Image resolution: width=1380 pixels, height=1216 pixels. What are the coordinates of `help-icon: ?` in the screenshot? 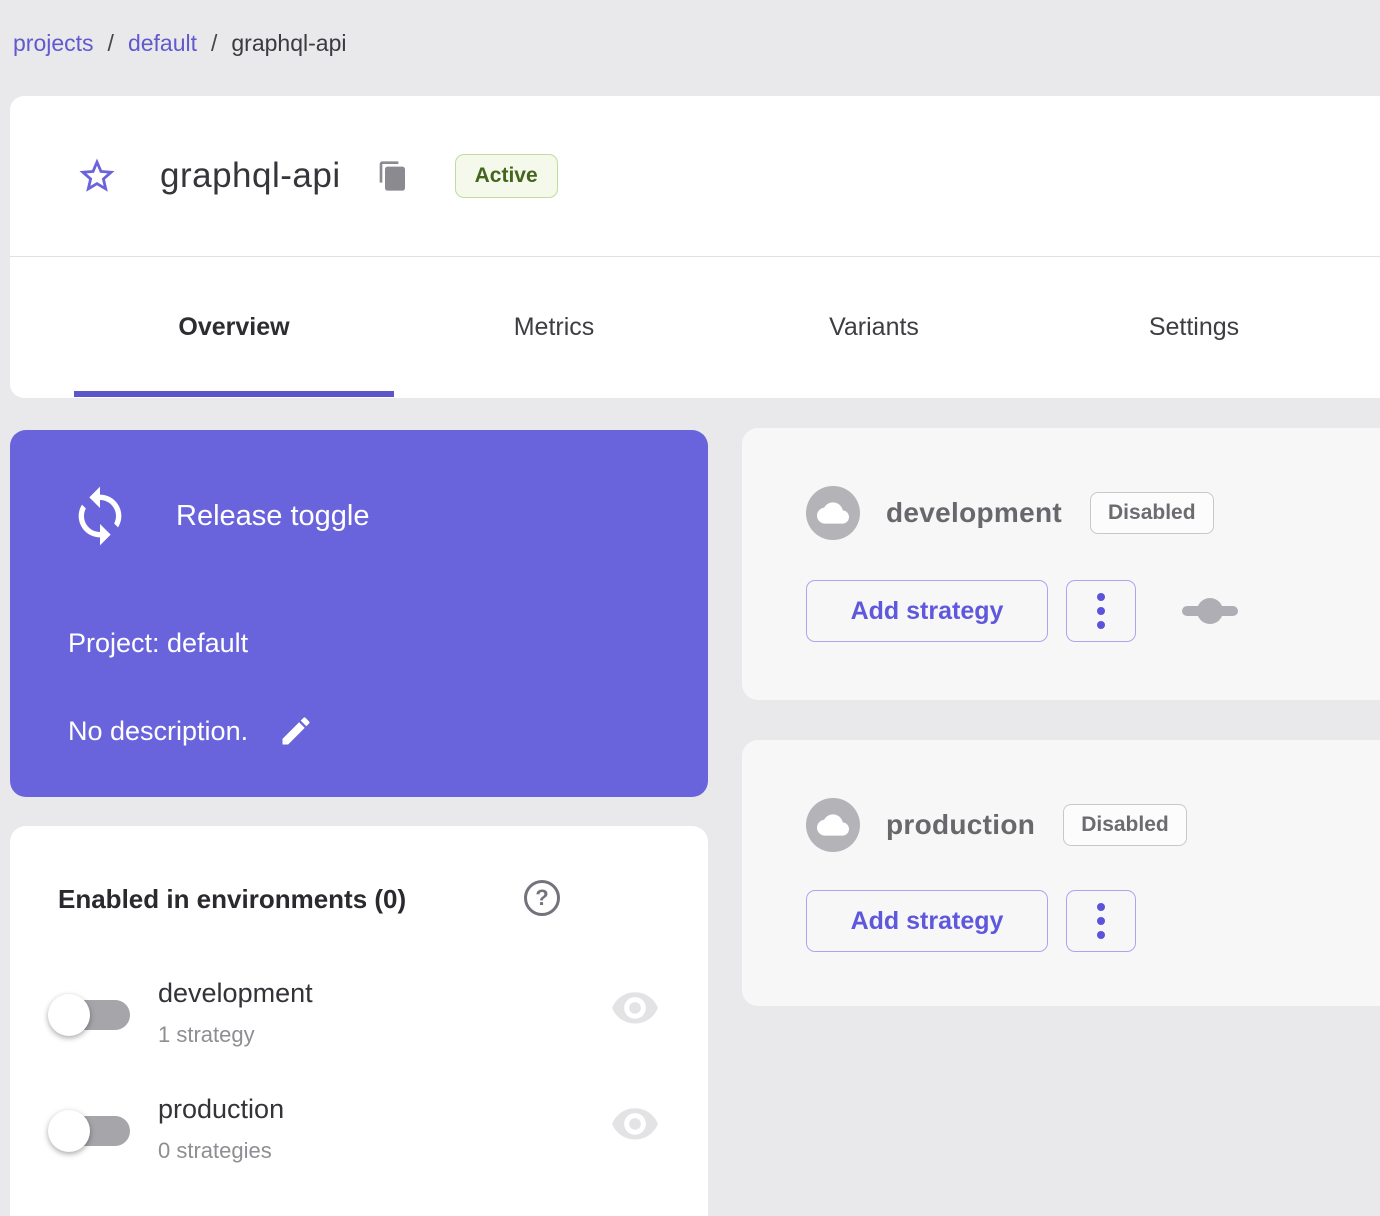 It's located at (542, 898).